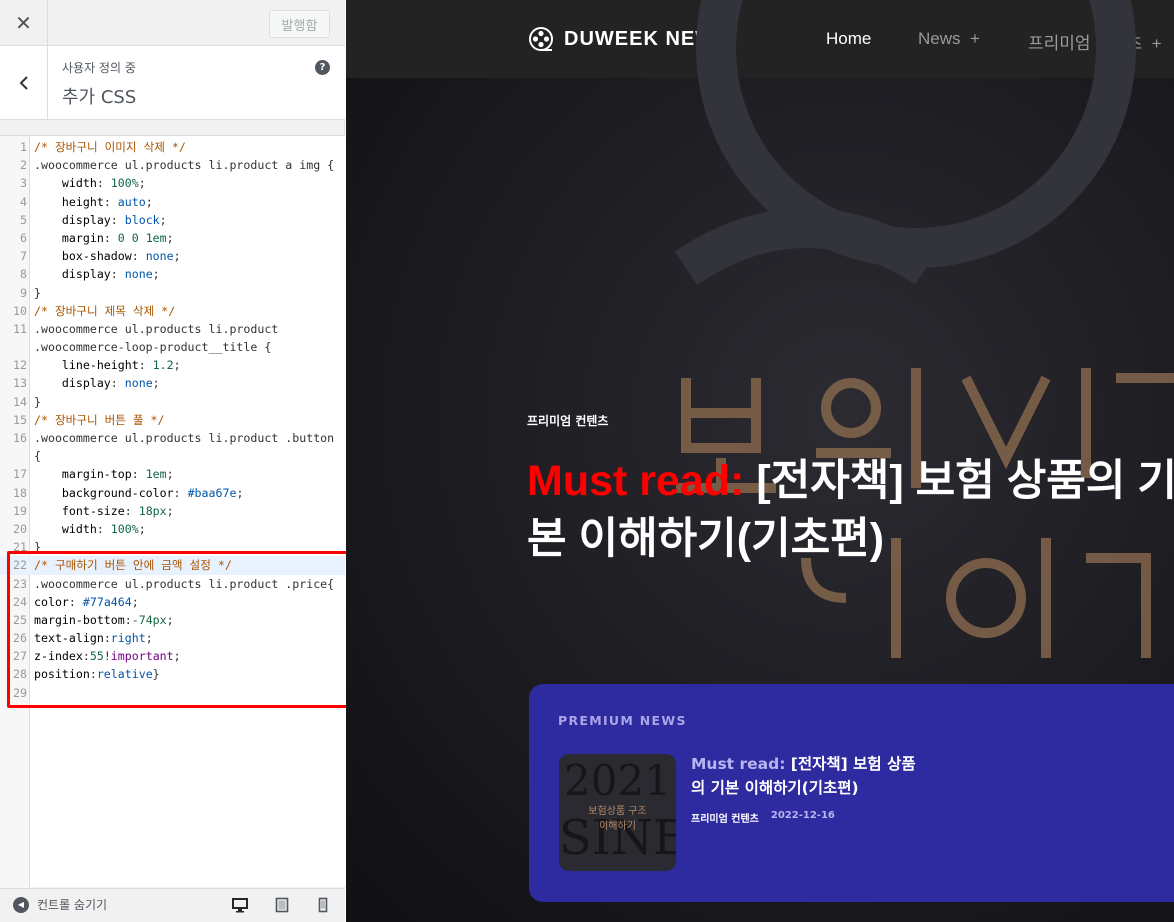  What do you see at coordinates (20, 383) in the screenshot?
I see `line-number: 13` at bounding box center [20, 383].